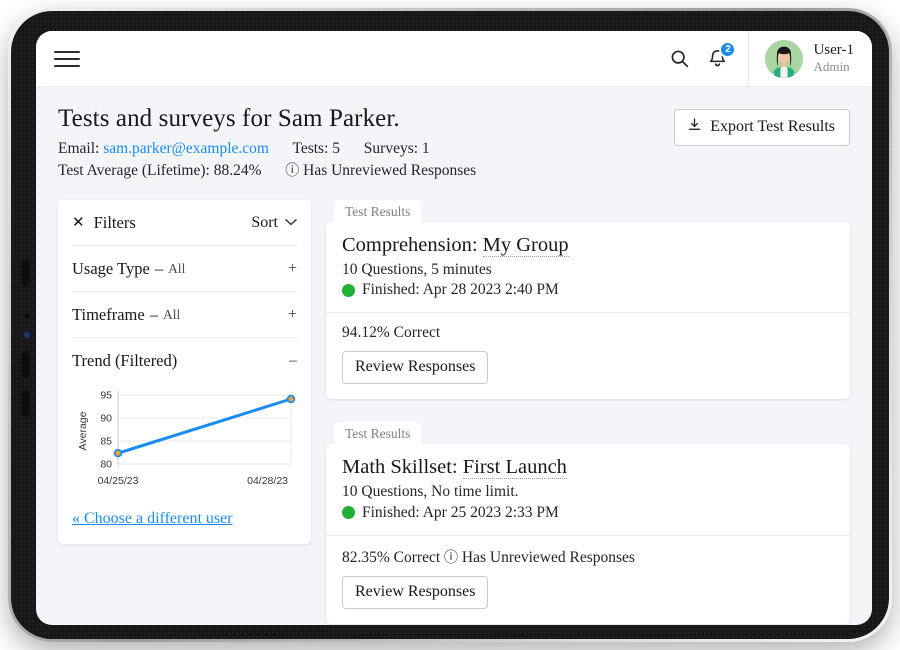 This screenshot has height=650, width=900. I want to click on device-camera-lens, so click(27, 335).